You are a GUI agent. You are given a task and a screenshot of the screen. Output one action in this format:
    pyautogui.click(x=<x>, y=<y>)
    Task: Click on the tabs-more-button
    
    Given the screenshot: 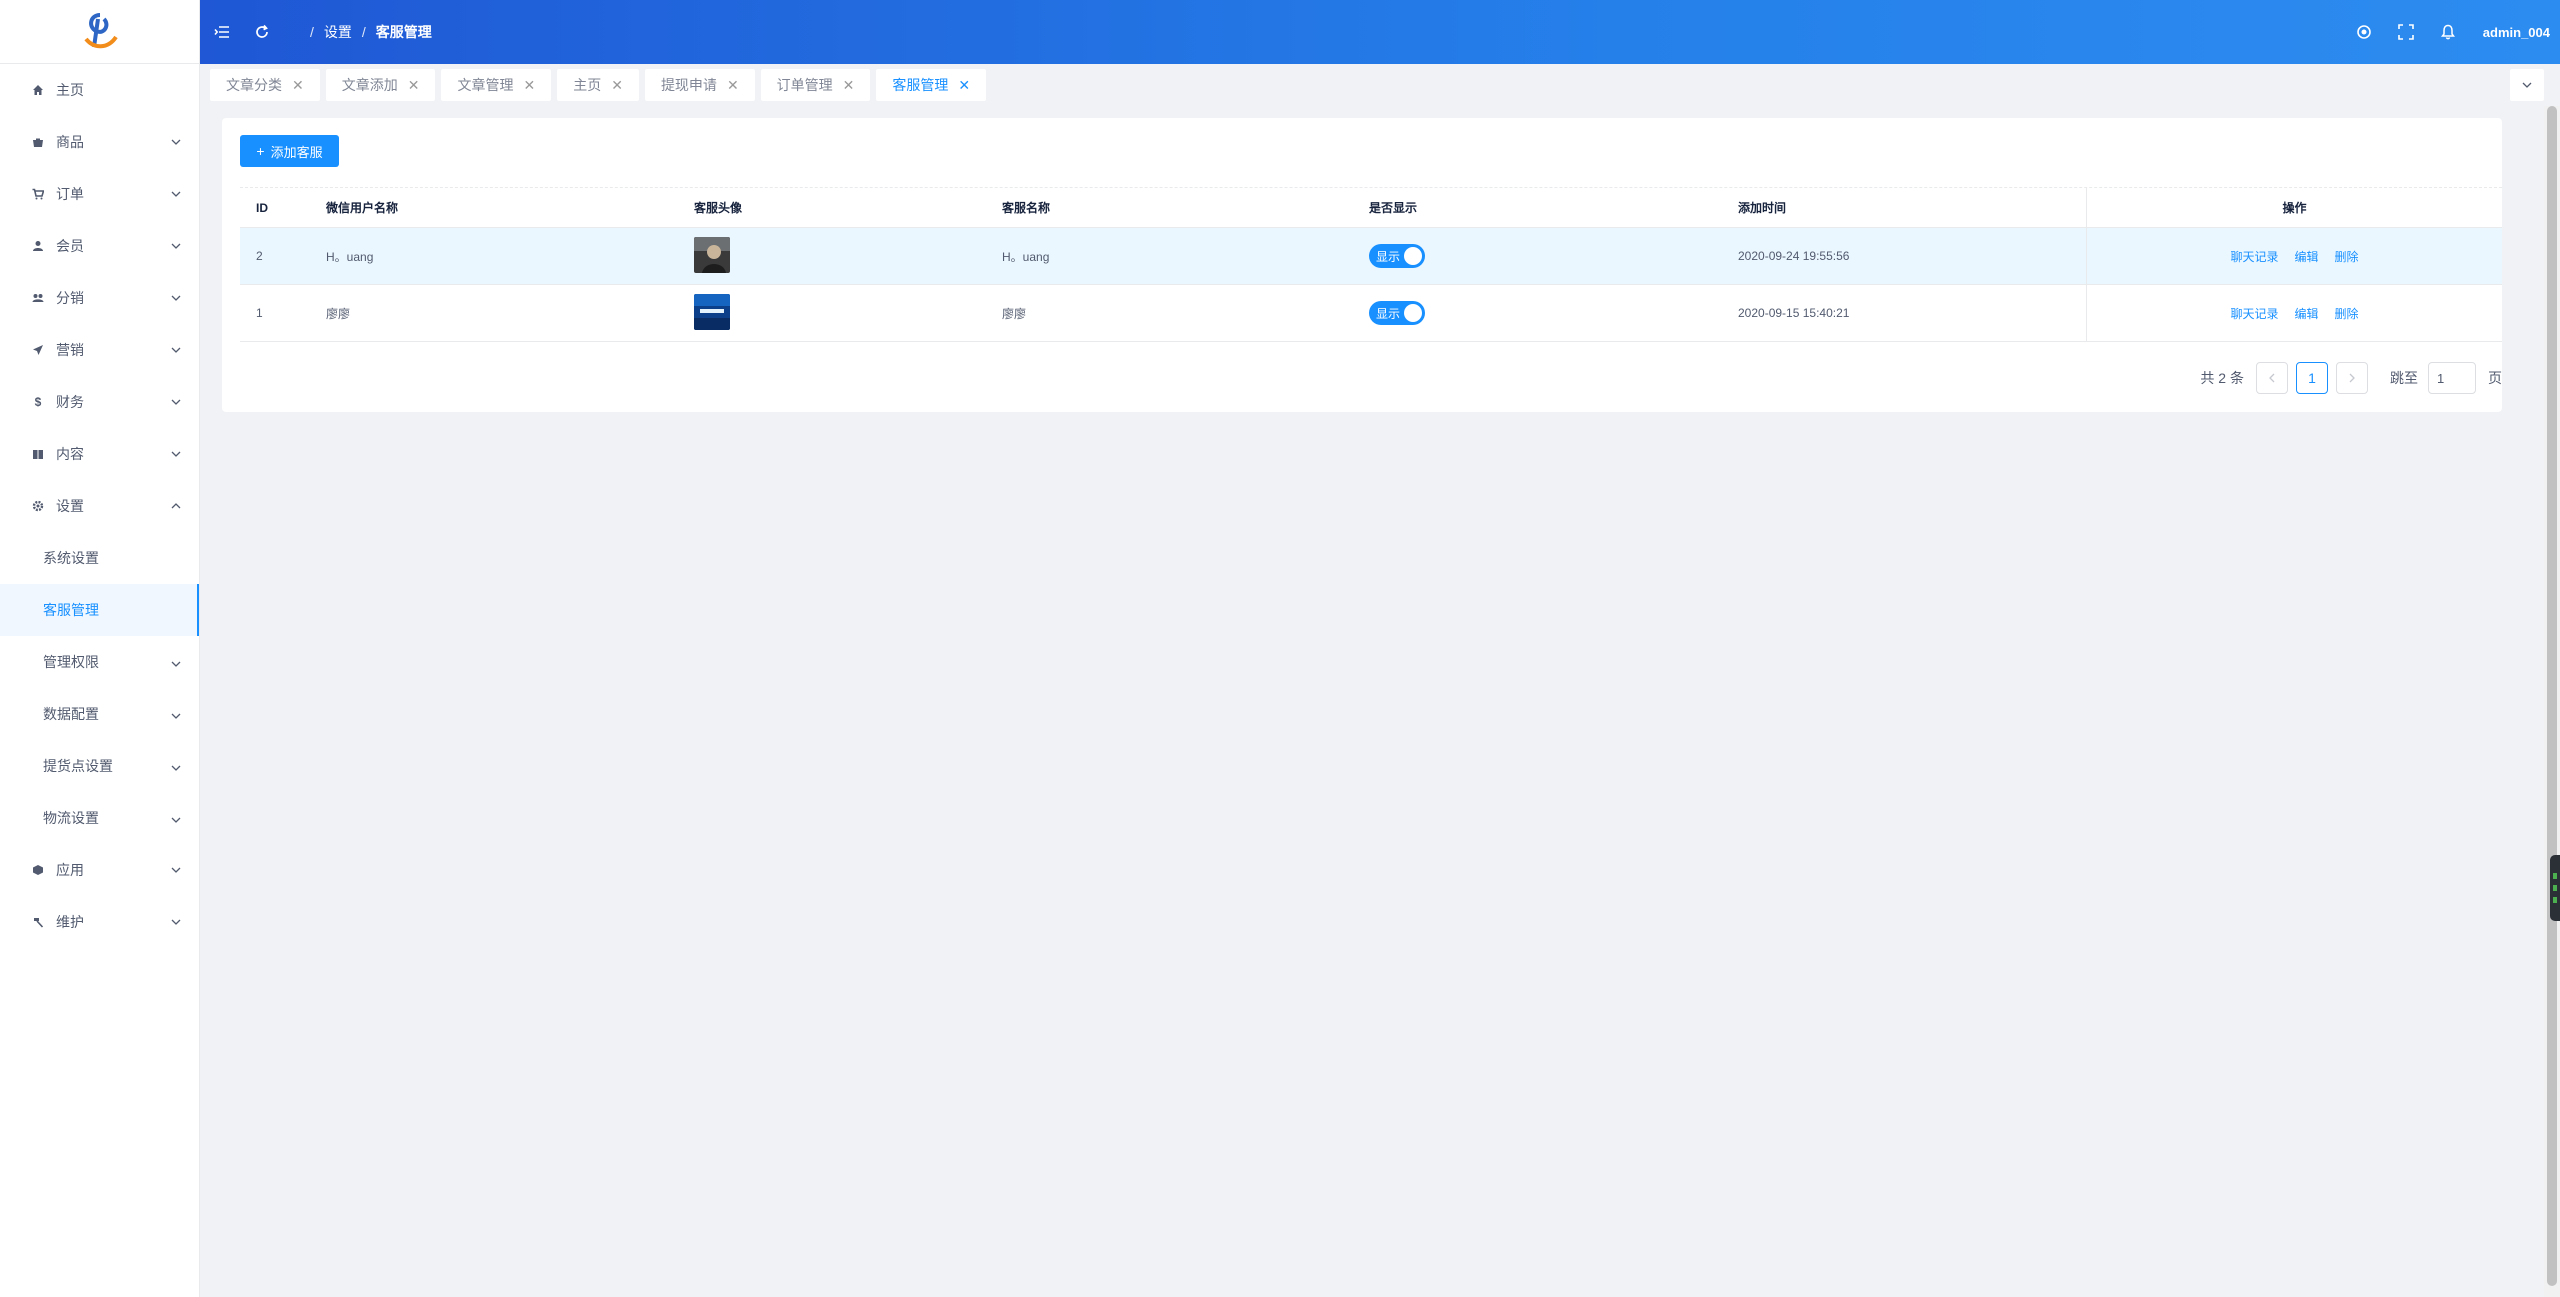 What is the action you would take?
    pyautogui.click(x=2527, y=85)
    